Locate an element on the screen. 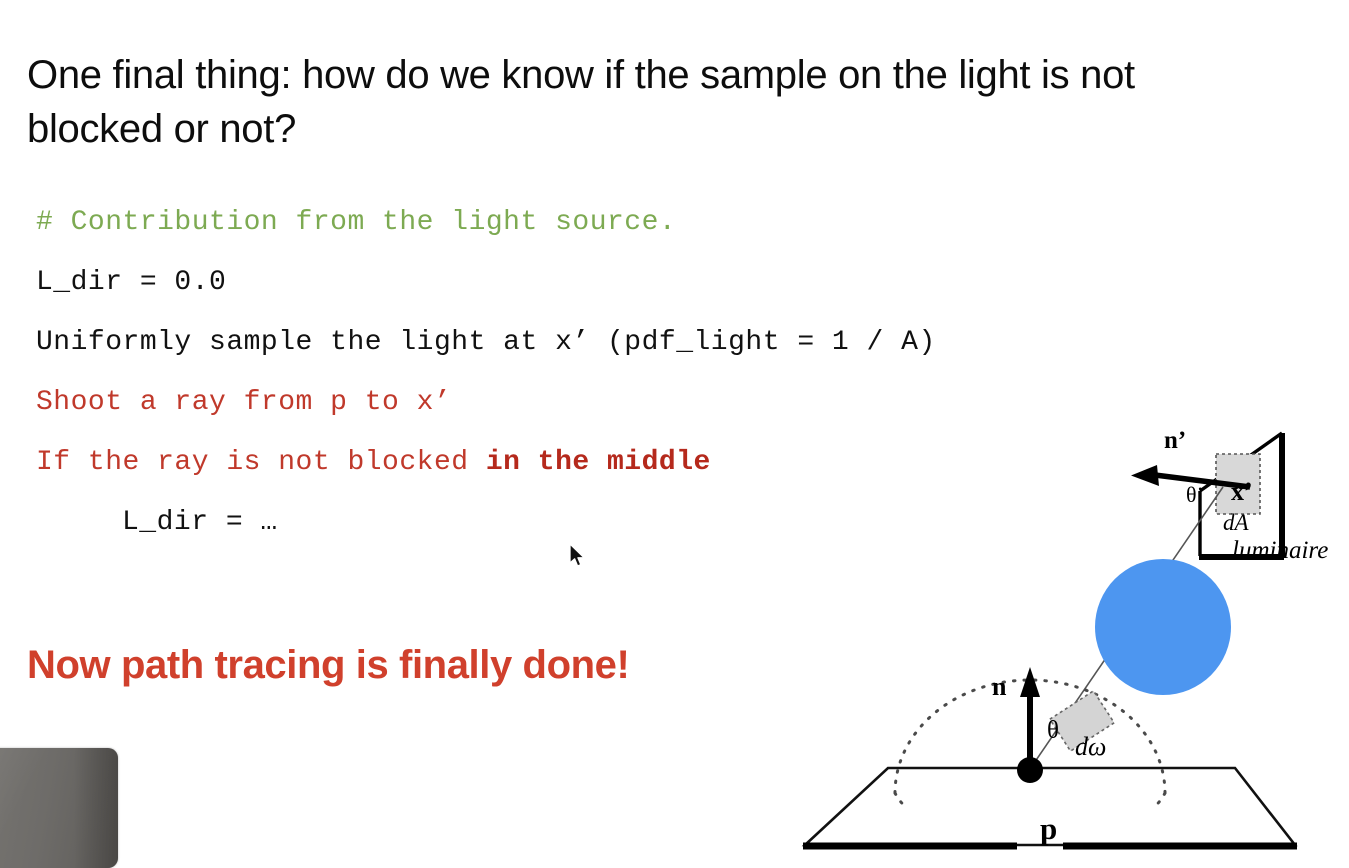  luminaire-normal-arrow is located at coordinates (1191, 477).